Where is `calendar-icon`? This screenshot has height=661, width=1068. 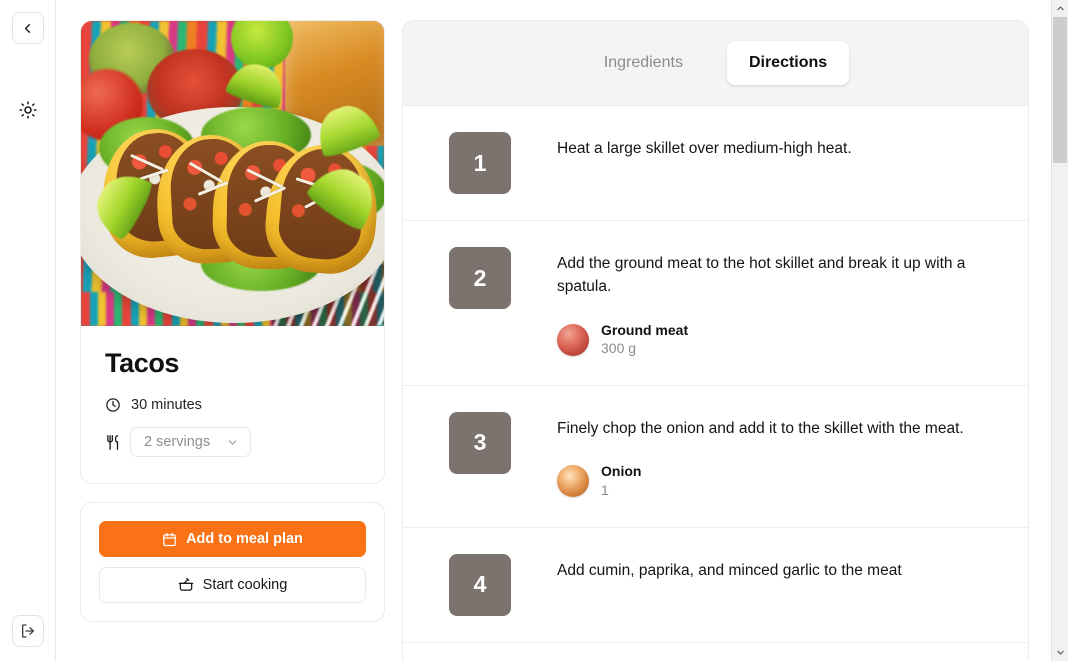
calendar-icon is located at coordinates (169, 539).